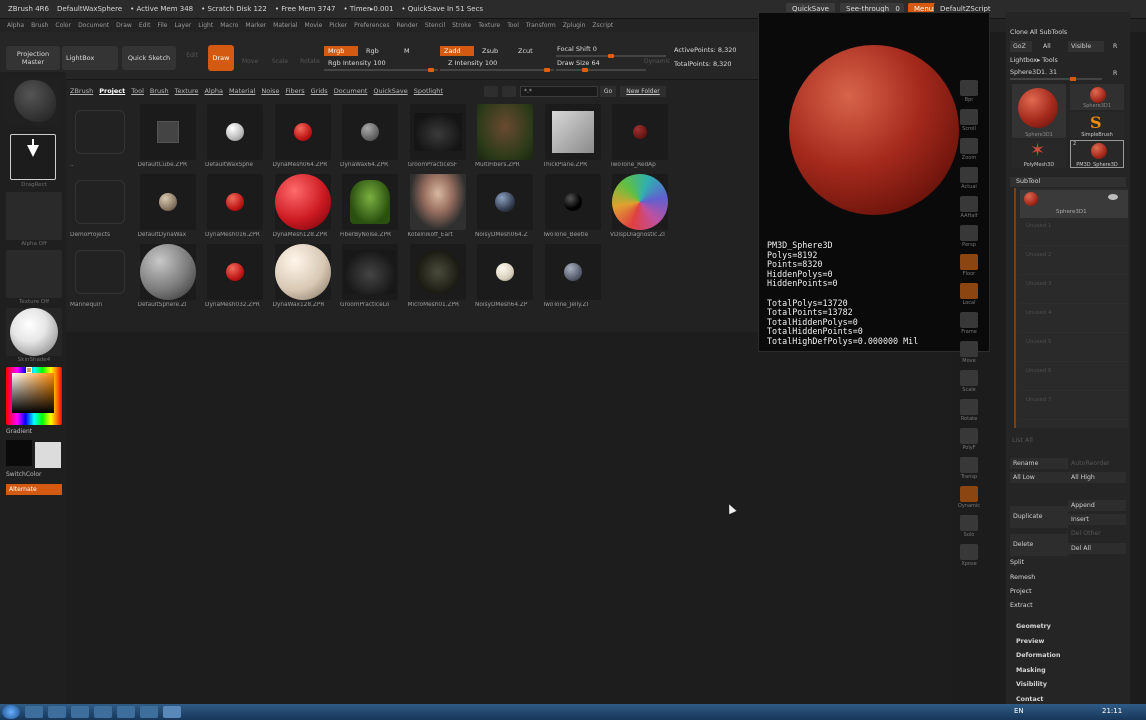 This screenshot has width=1146, height=720. What do you see at coordinates (159, 92) in the screenshot?
I see `lightbox-tab-brush: Brush` at bounding box center [159, 92].